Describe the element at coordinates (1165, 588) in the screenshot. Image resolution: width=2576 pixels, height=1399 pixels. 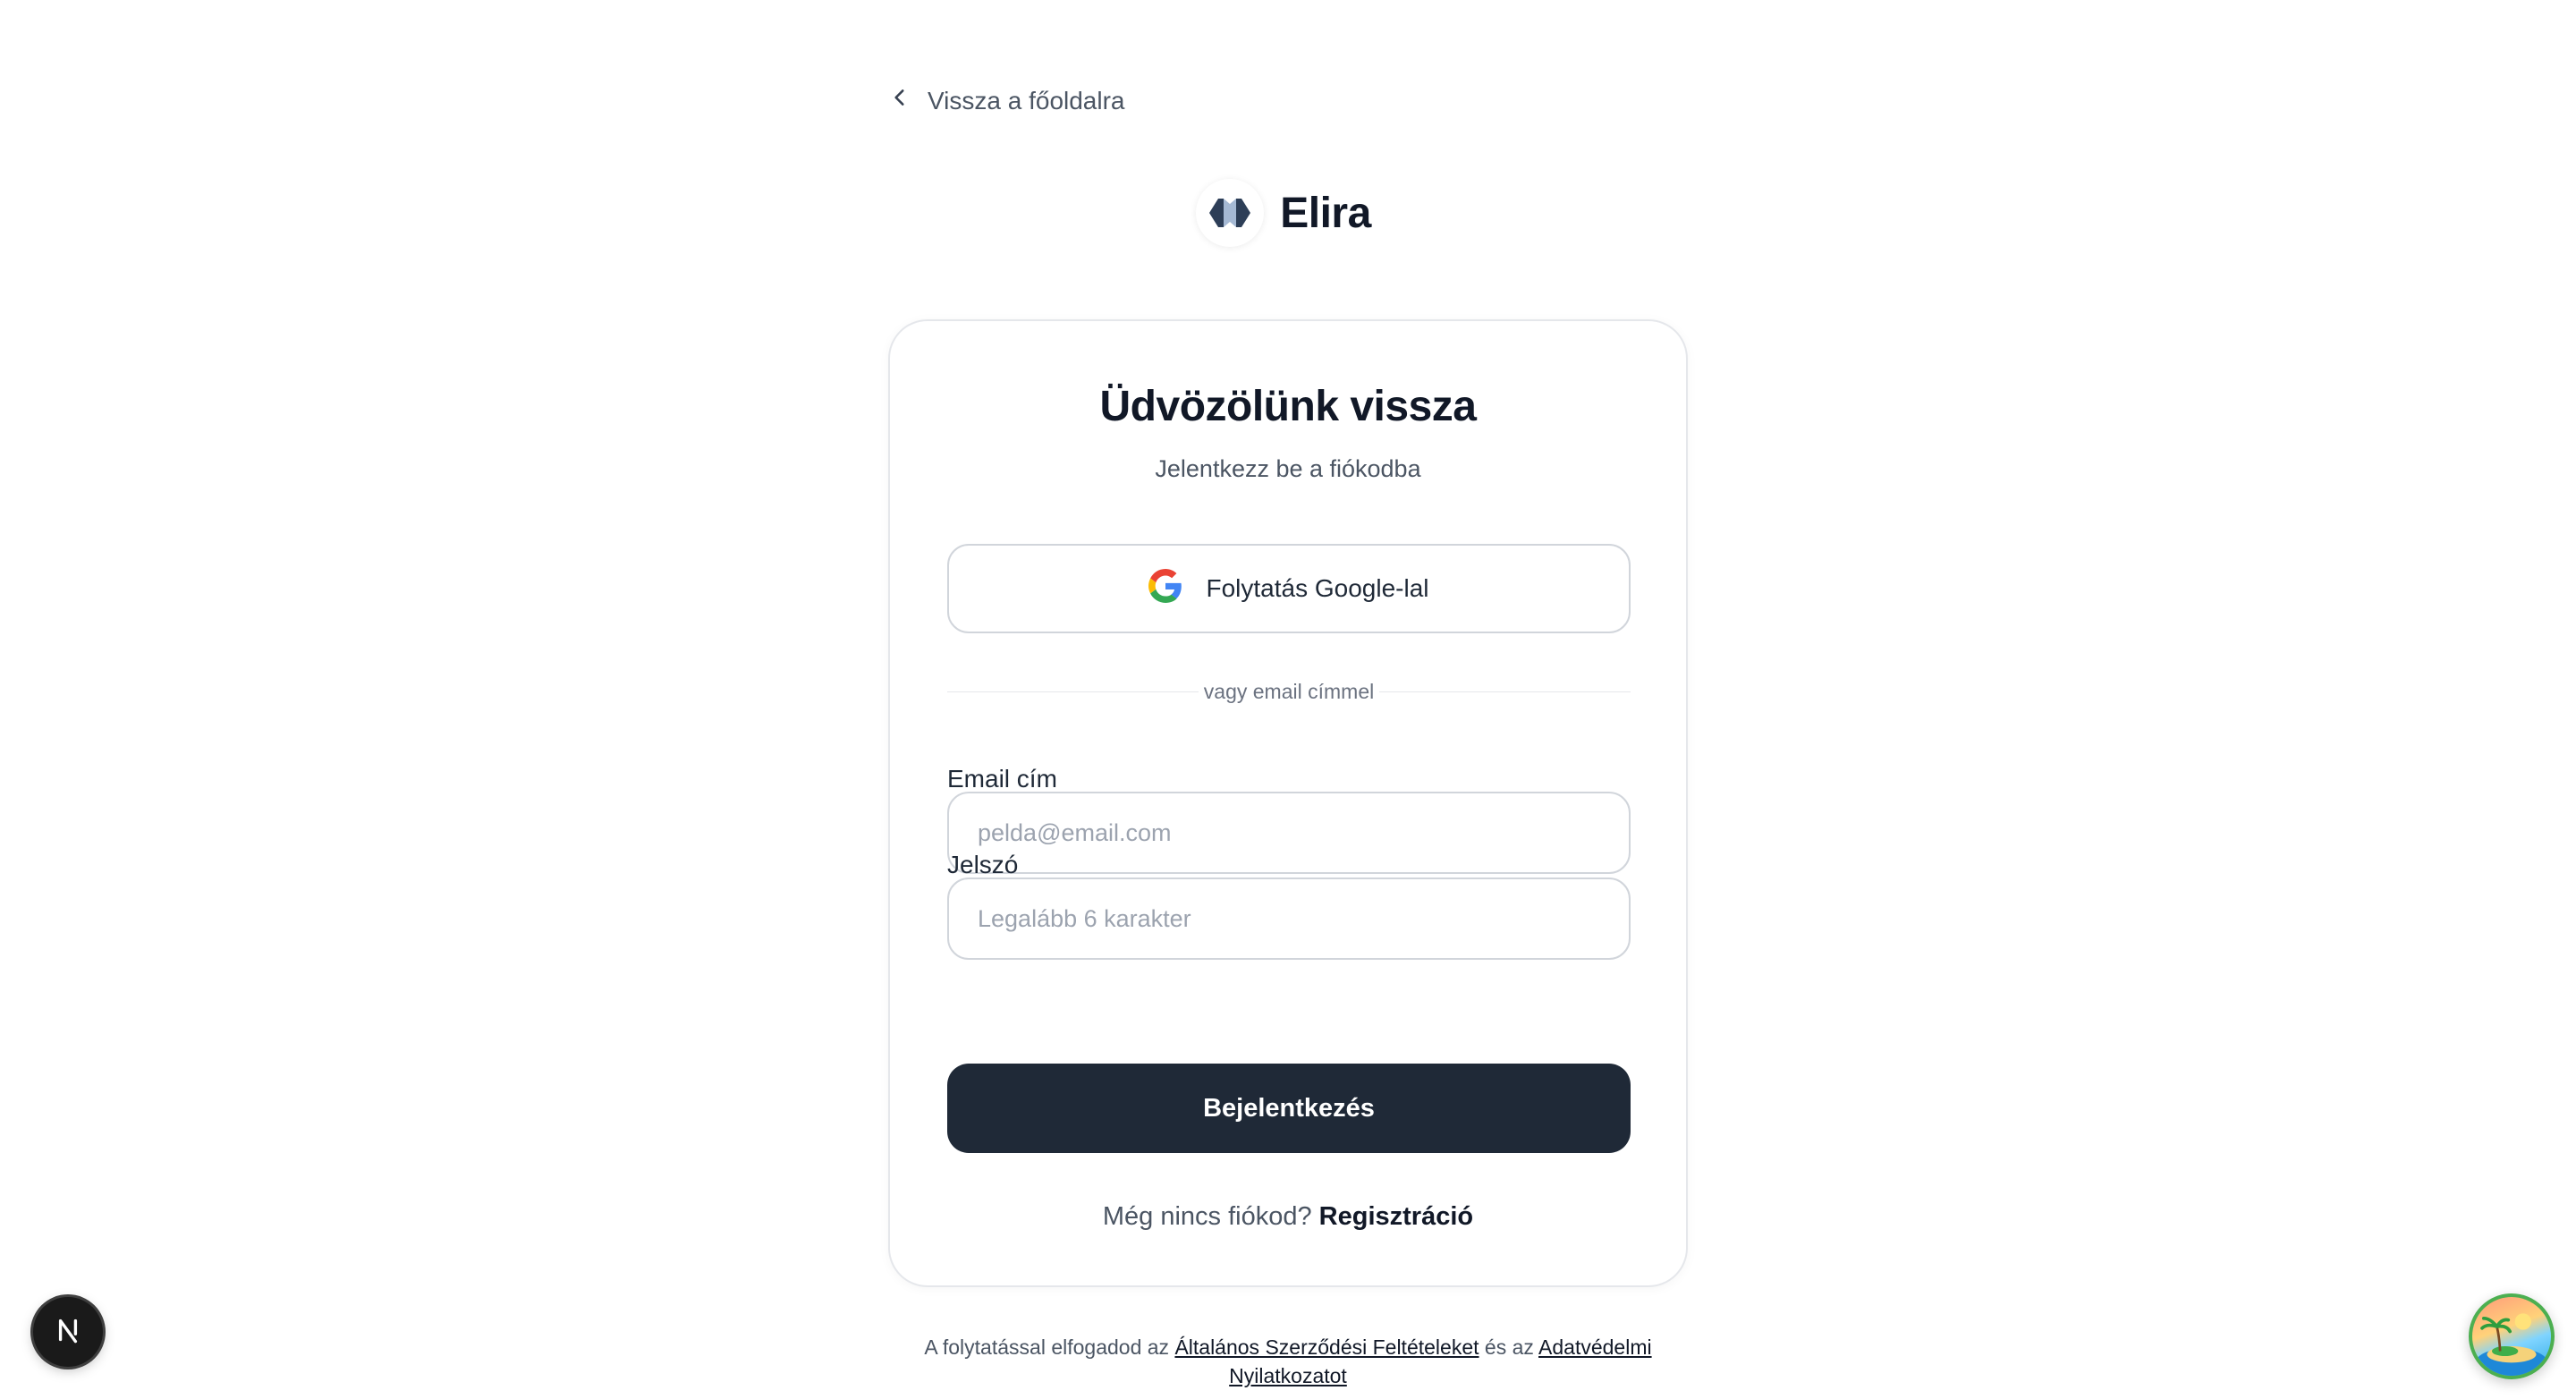
I see `google-icon` at that location.